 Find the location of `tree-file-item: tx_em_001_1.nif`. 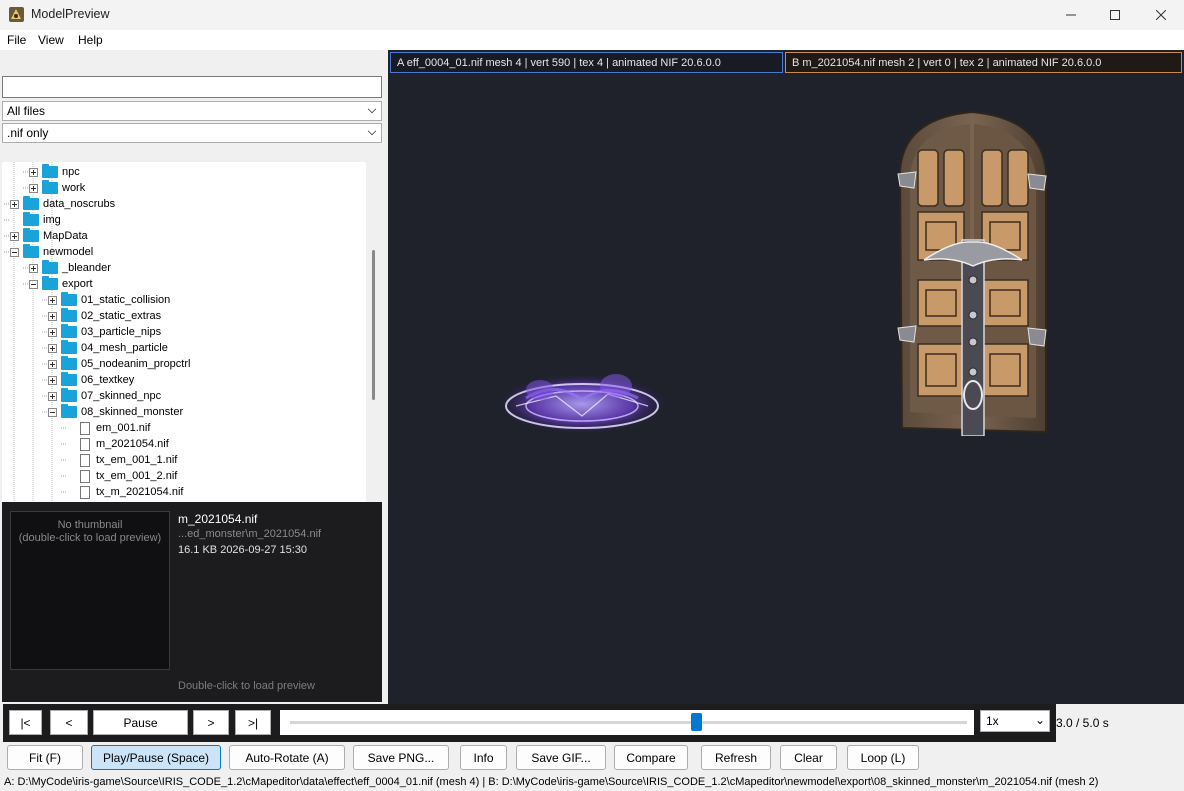

tree-file-item: tx_em_001_1.nif is located at coordinates (122, 460).